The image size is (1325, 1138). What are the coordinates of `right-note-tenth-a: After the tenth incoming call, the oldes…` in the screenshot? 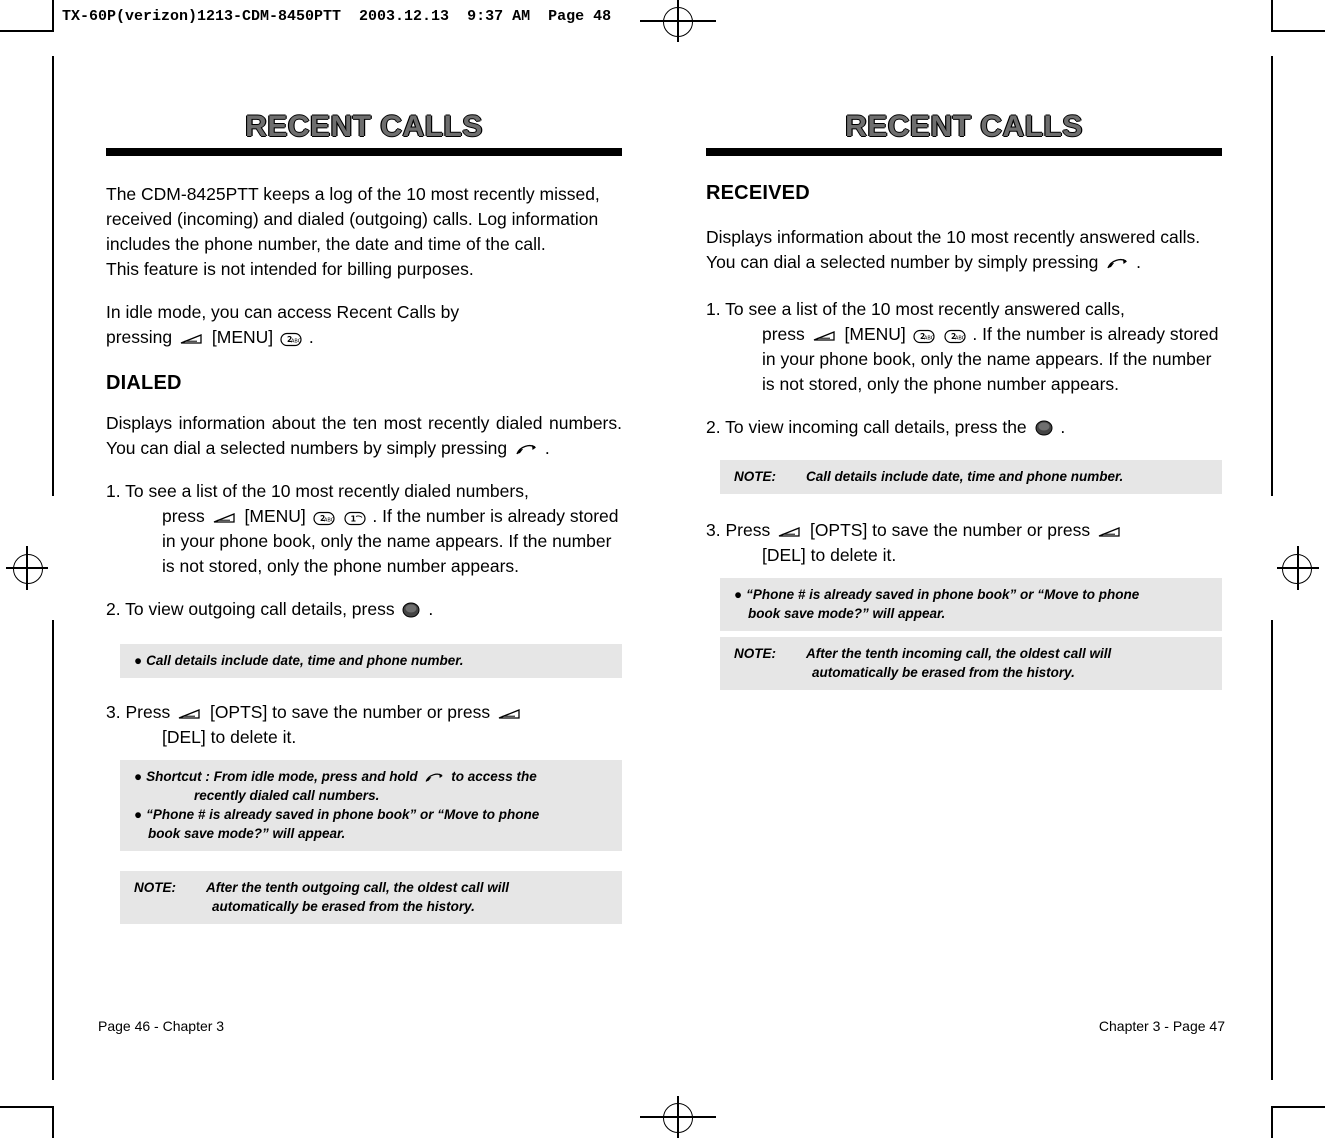 It's located at (959, 653).